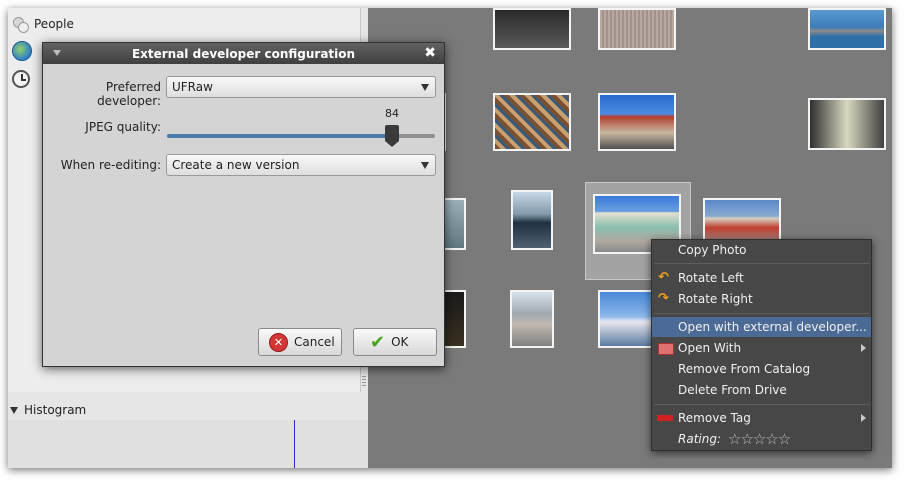  I want to click on histogram-area, so click(188, 444).